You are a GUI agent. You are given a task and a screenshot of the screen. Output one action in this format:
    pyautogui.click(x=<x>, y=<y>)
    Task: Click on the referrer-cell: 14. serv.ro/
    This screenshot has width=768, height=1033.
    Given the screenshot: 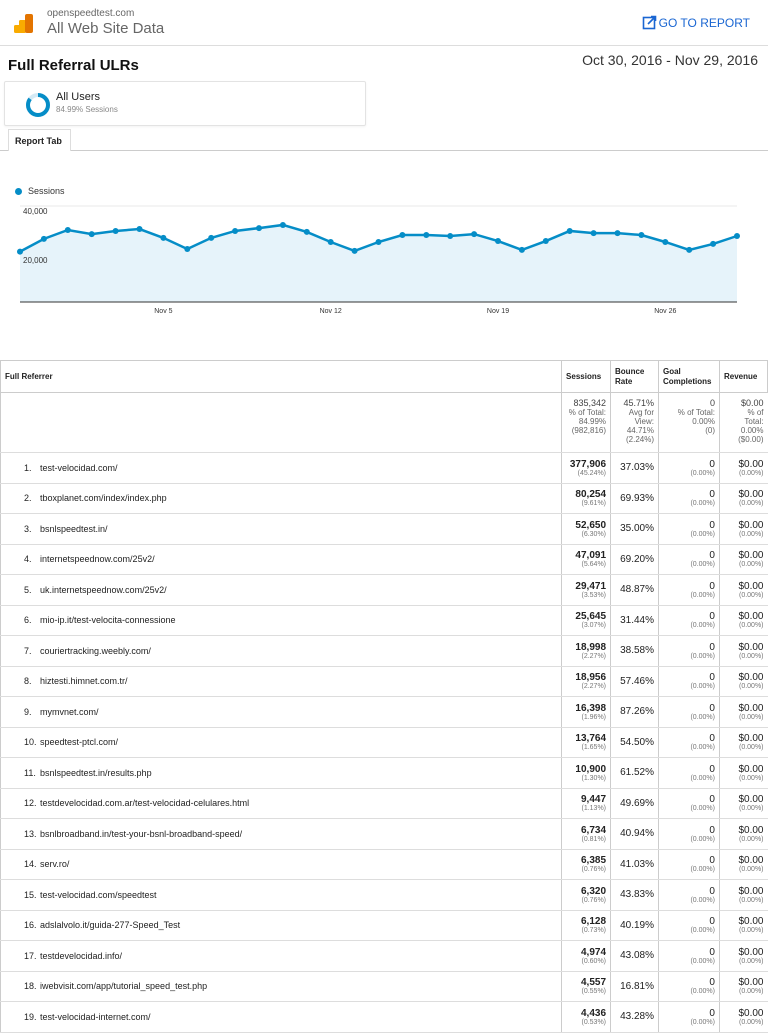 What is the action you would take?
    pyautogui.click(x=281, y=864)
    